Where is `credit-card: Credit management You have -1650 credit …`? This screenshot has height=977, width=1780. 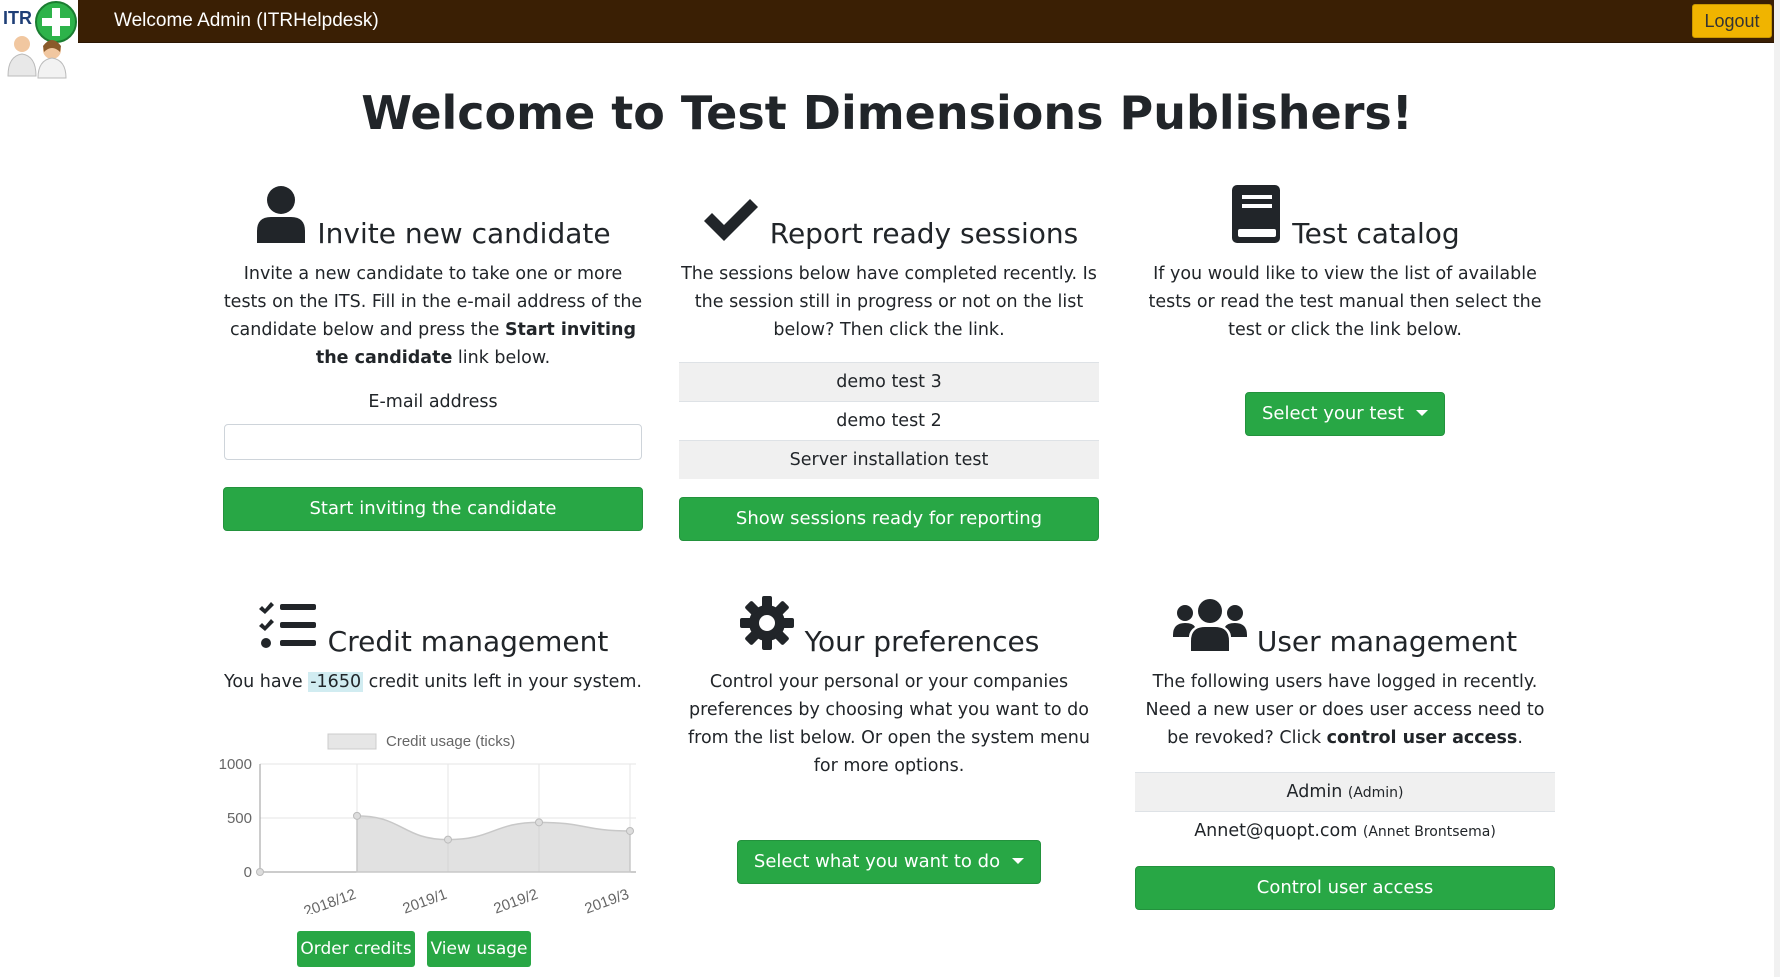 credit-card: Credit management You have -1650 credit … is located at coordinates (433, 645).